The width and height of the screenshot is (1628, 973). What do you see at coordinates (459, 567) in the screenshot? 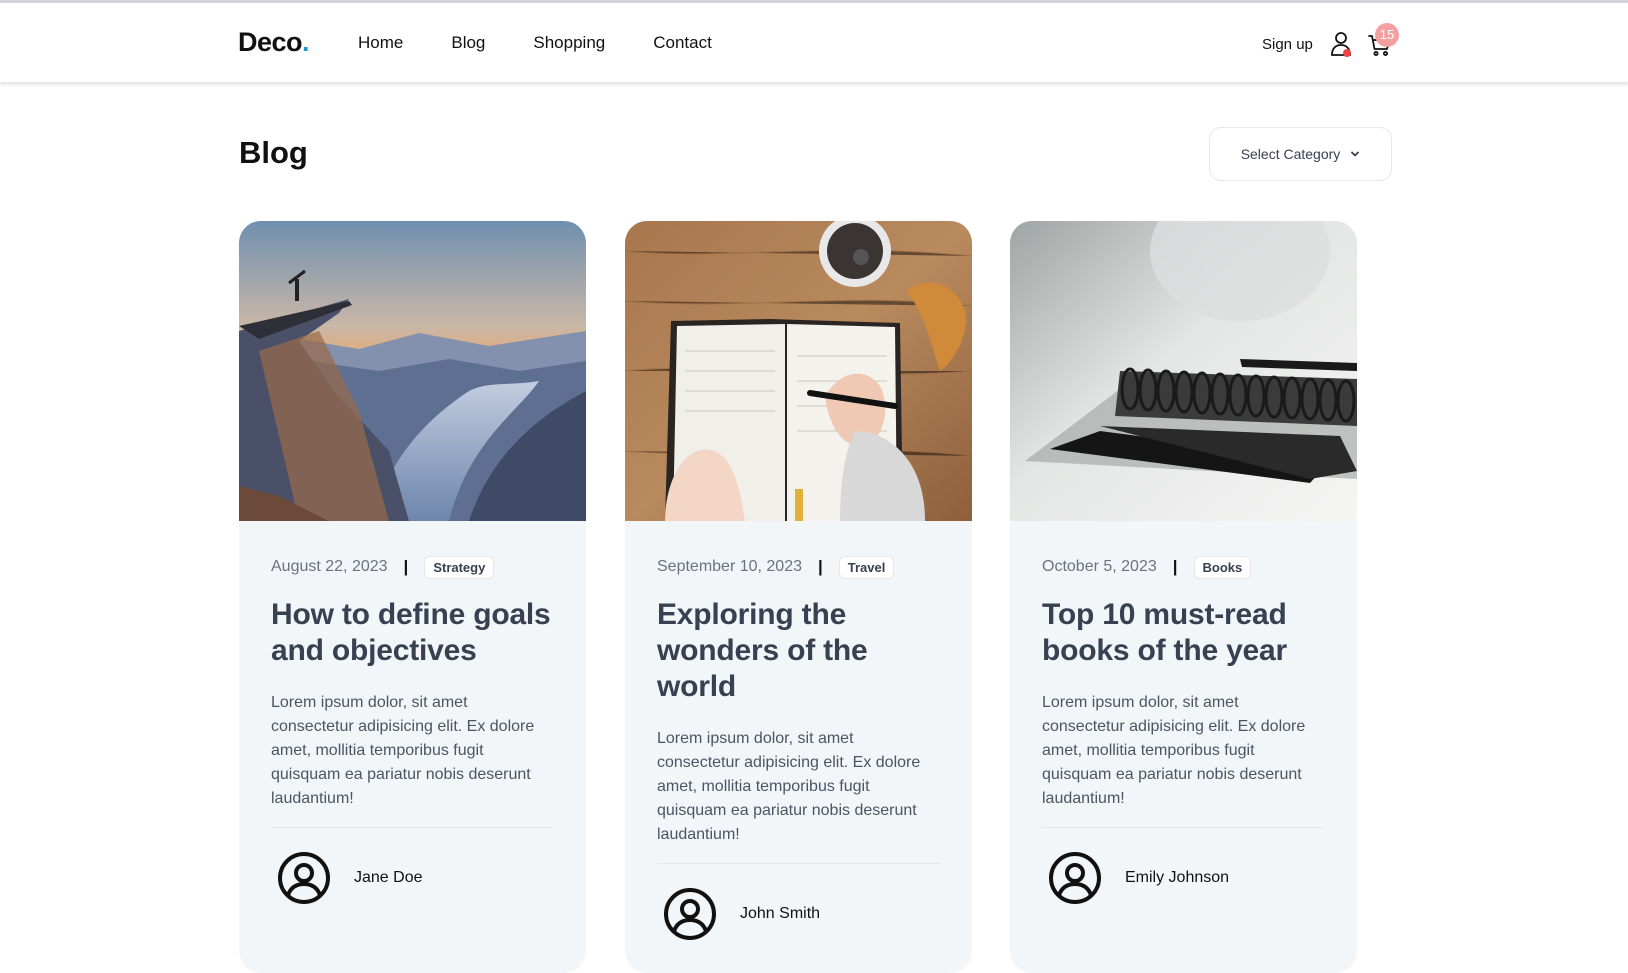
I see `category-tag: Strategy` at bounding box center [459, 567].